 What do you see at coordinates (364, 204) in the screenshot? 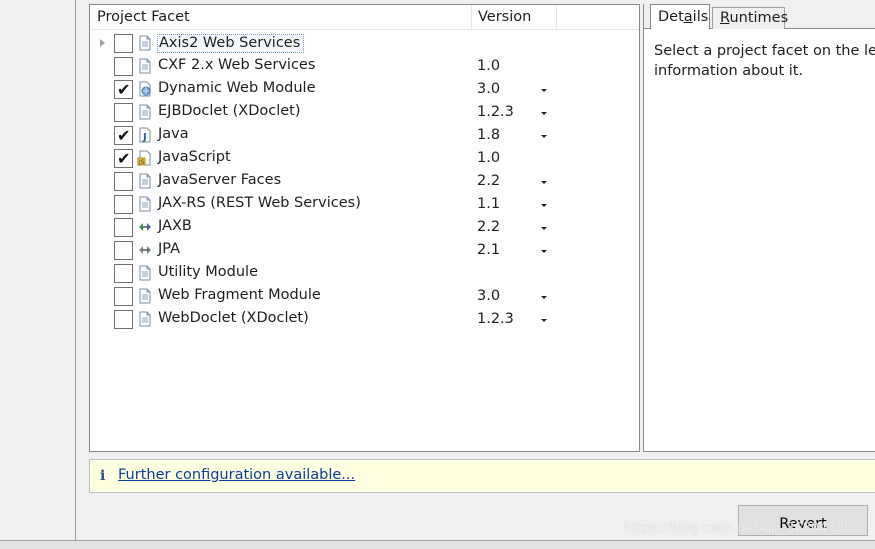
I see `facet-row: JAX-RS (REST Web Services) 1.1` at bounding box center [364, 204].